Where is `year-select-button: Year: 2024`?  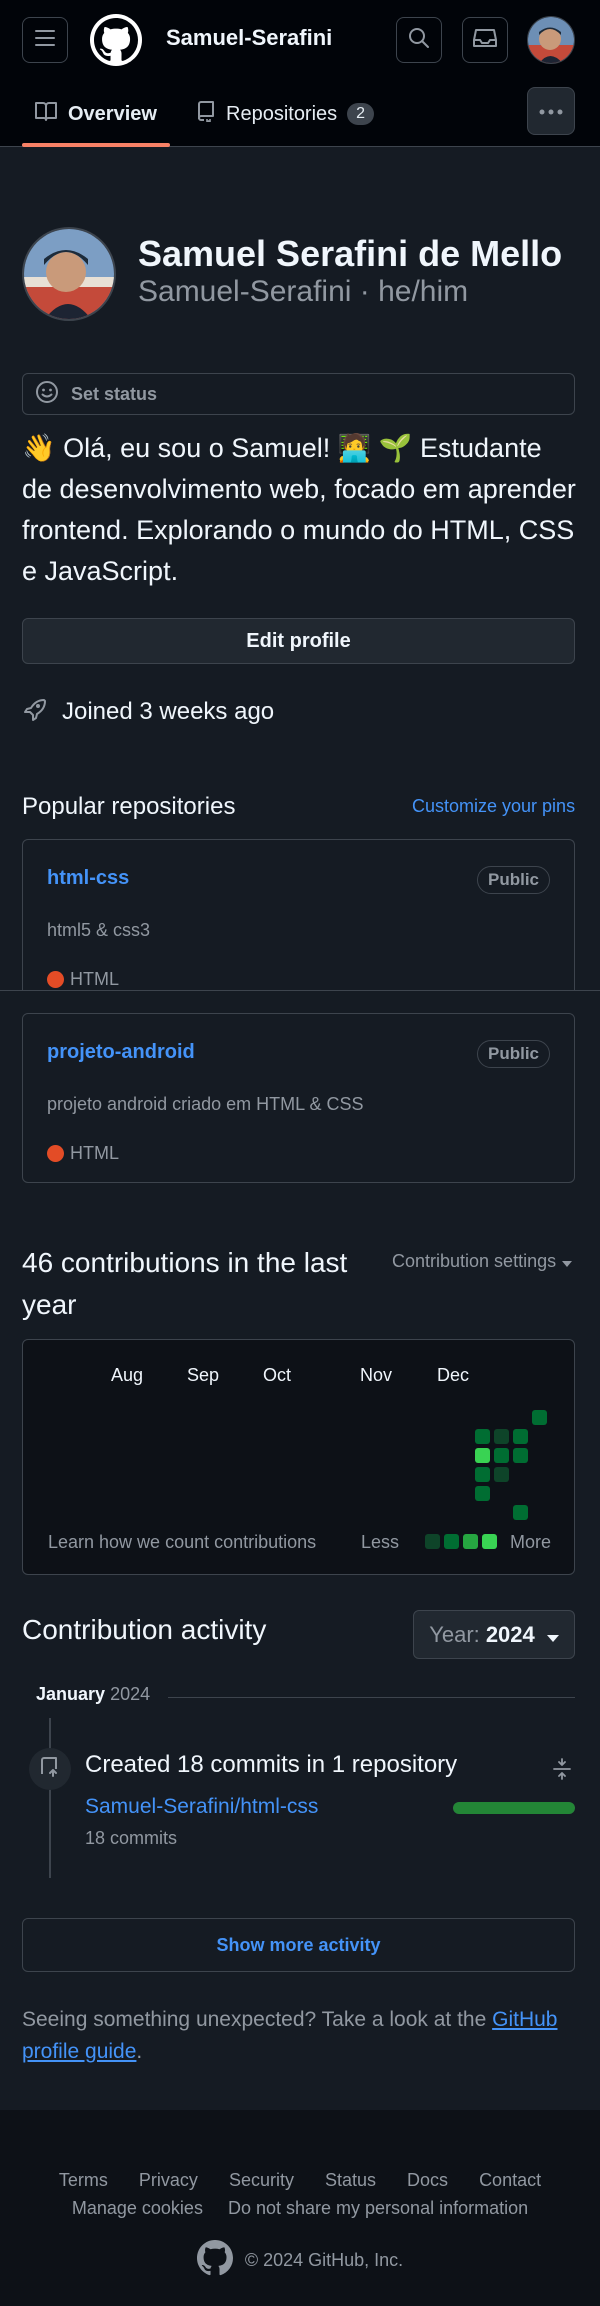
year-select-button: Year: 2024 is located at coordinates (494, 1634).